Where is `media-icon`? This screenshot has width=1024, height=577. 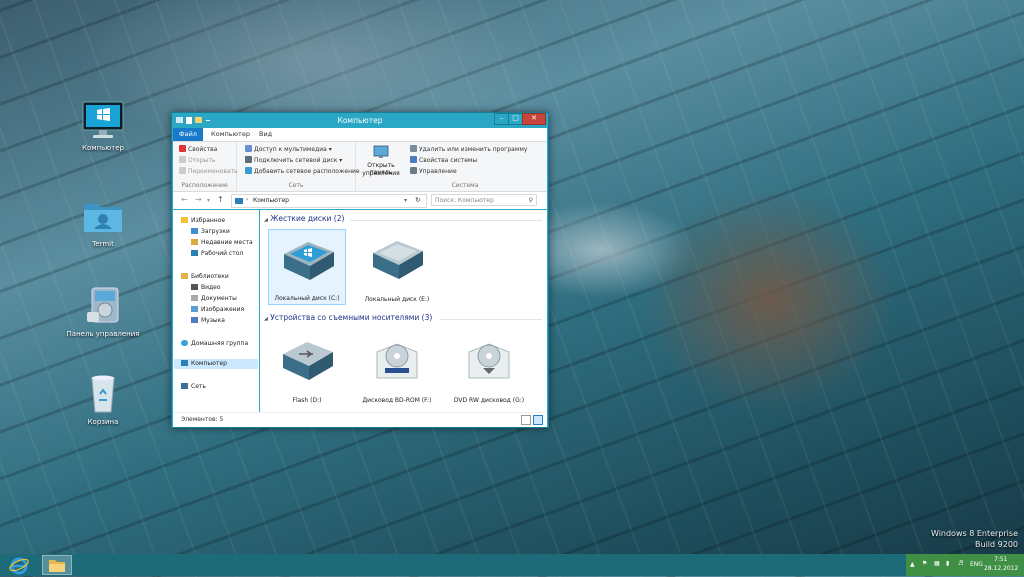 media-icon is located at coordinates (248, 148).